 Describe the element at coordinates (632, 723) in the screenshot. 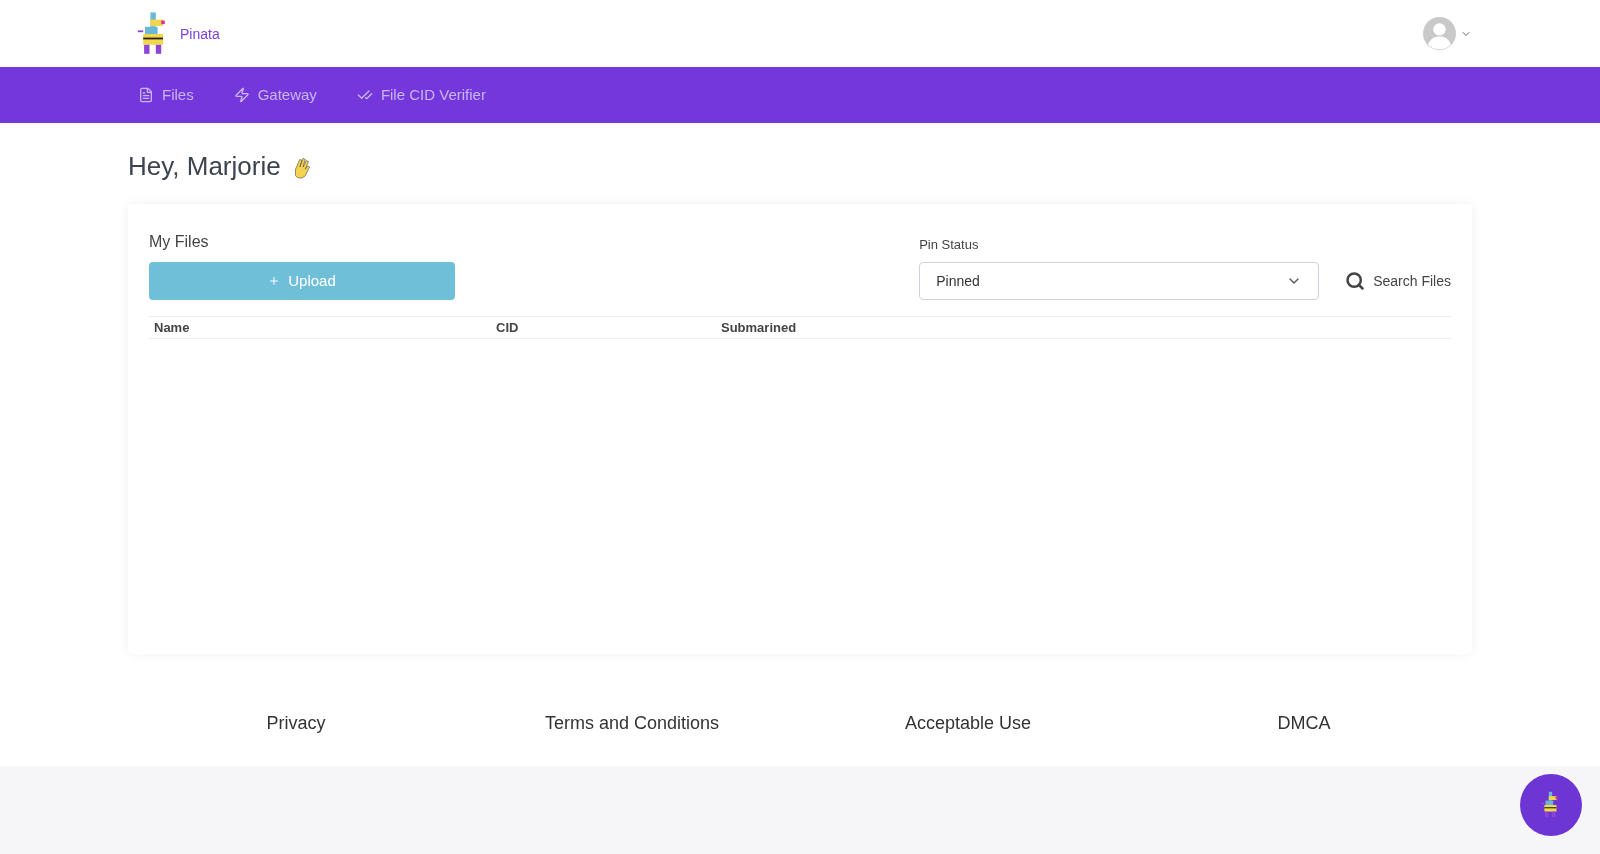

I see `footer-link: Terms and Conditions` at that location.